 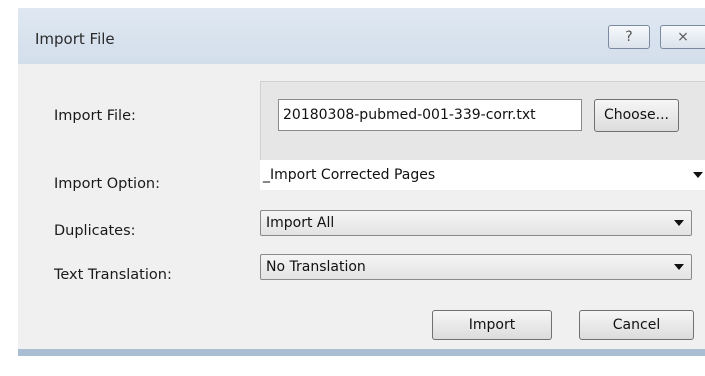 What do you see at coordinates (636, 325) in the screenshot?
I see `cancel-button: Cancel` at bounding box center [636, 325].